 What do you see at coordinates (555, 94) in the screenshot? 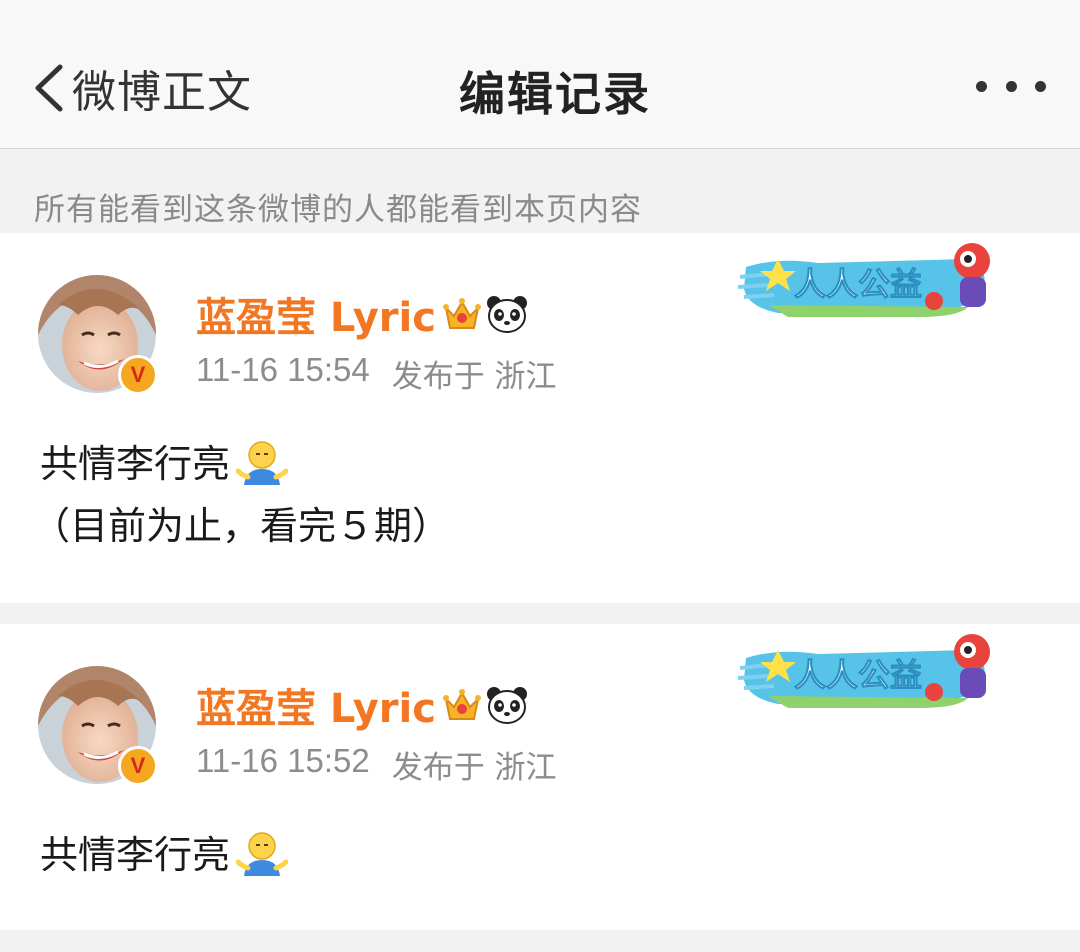
I see `page-title: 编辑记录` at bounding box center [555, 94].